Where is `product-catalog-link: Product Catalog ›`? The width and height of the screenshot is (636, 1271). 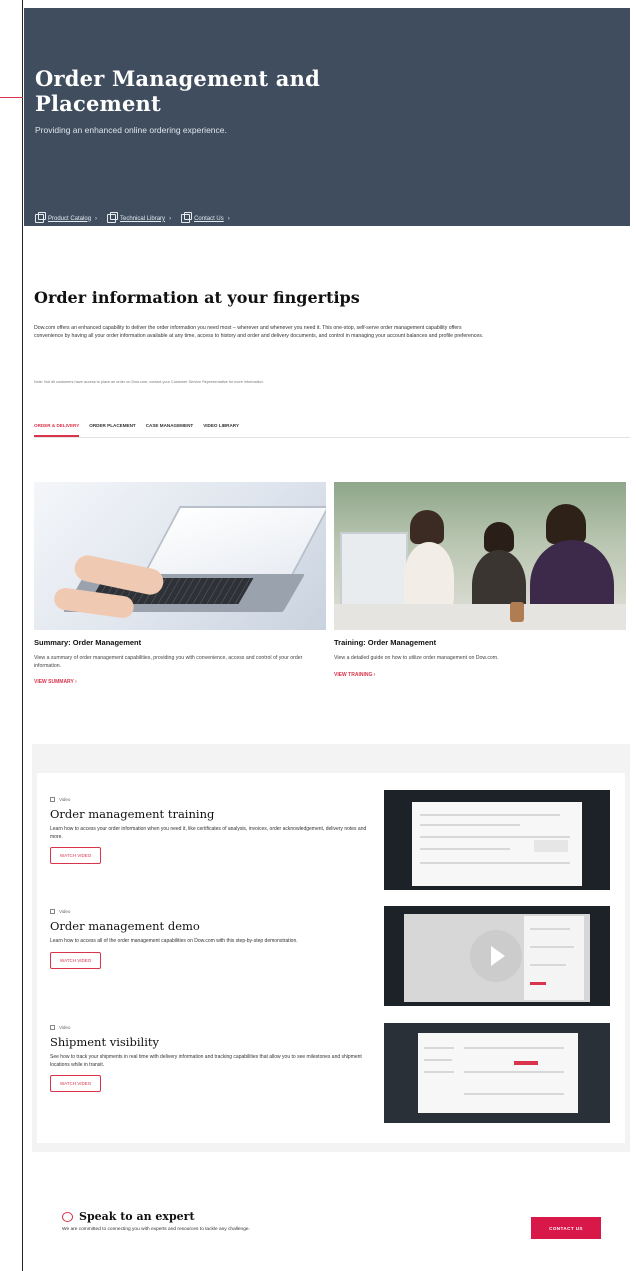 product-catalog-link: Product Catalog › is located at coordinates (66, 217).